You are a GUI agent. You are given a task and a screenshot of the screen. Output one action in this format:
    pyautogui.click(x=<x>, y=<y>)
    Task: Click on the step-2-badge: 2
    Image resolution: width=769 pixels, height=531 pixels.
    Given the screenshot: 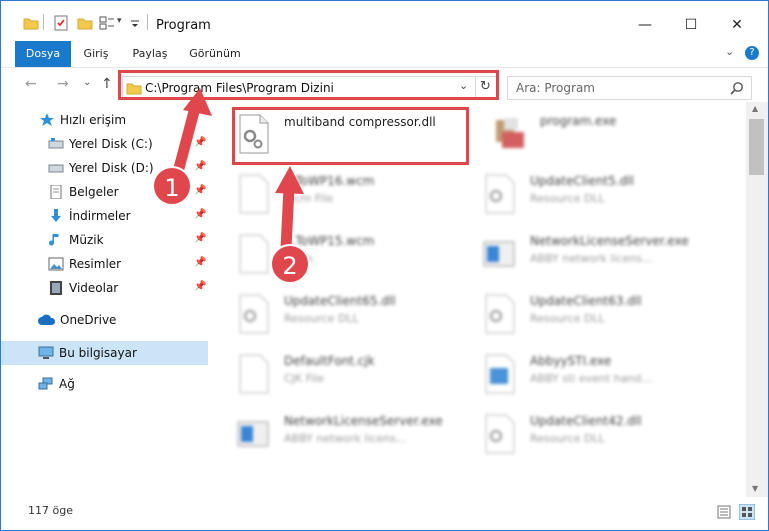 What is the action you would take?
    pyautogui.click(x=290, y=264)
    